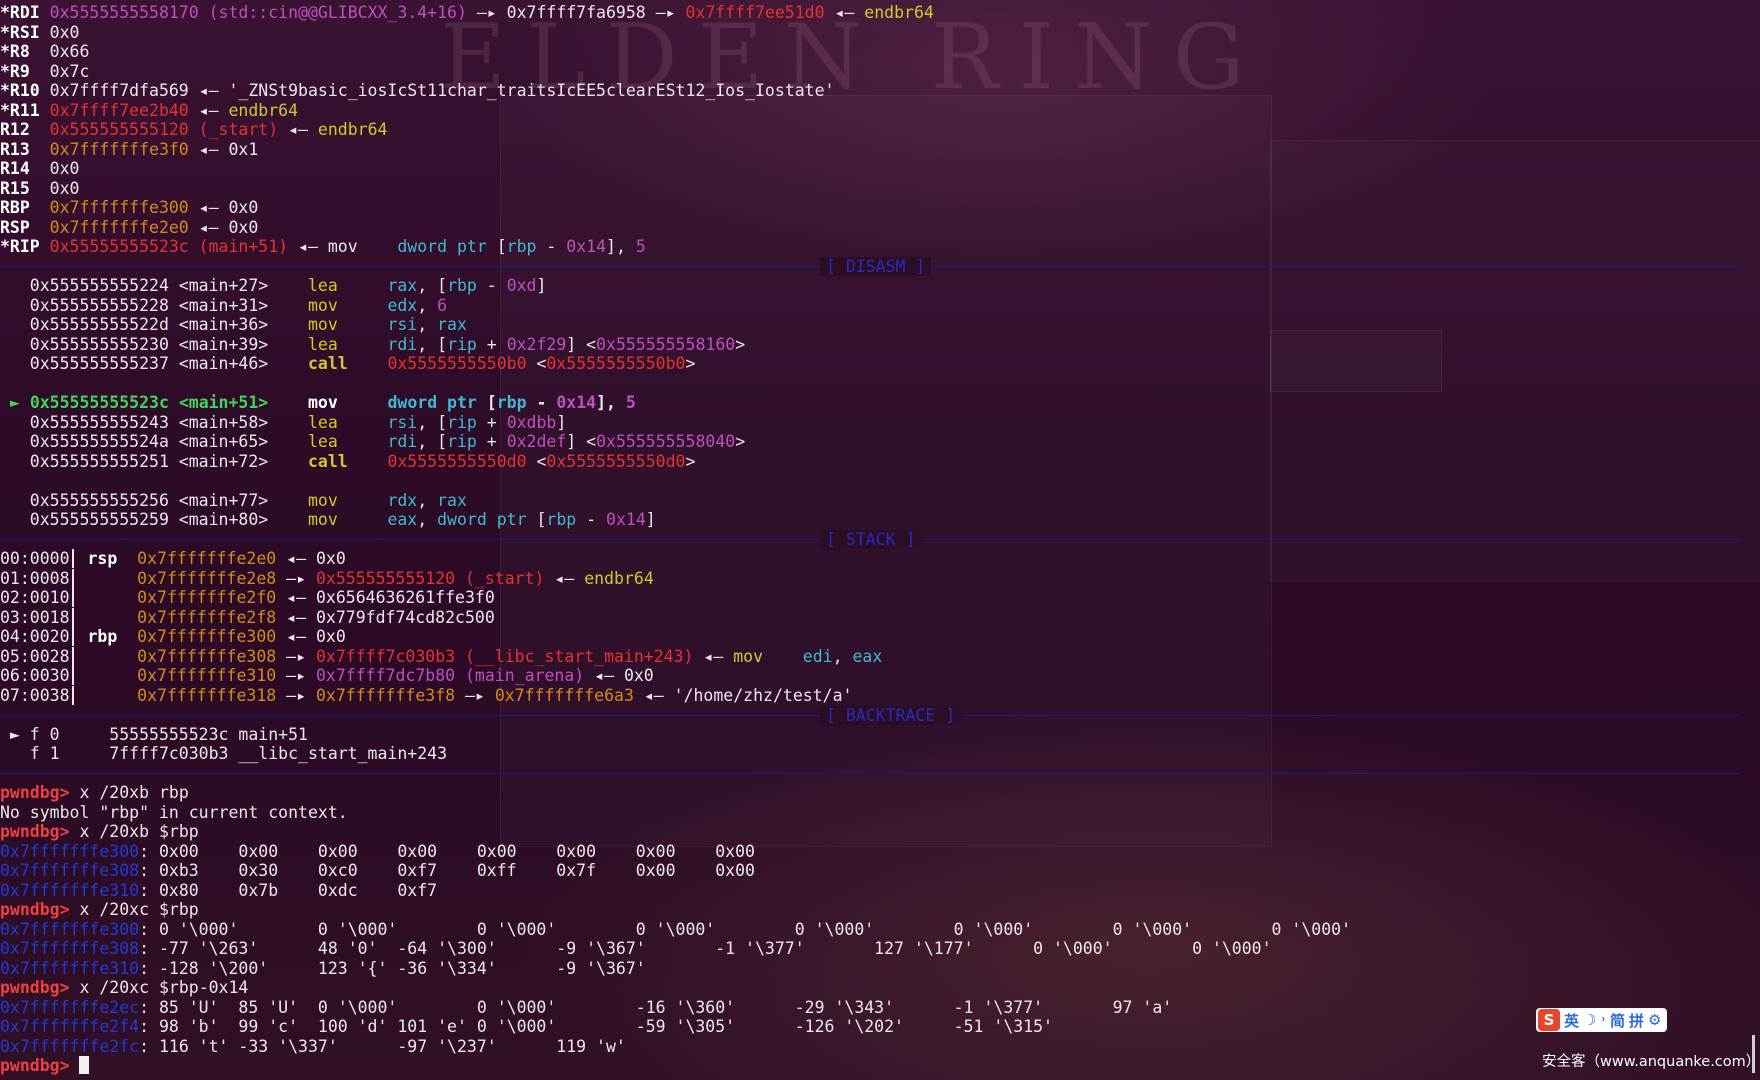  What do you see at coordinates (35, 578) in the screenshot?
I see `stack-offset: 01:0008` at bounding box center [35, 578].